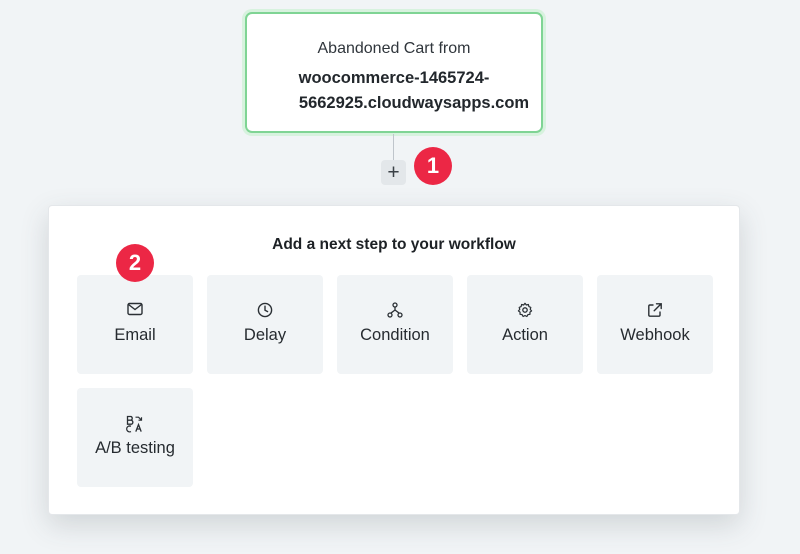  What do you see at coordinates (655, 310) in the screenshot?
I see `external-link-icon` at bounding box center [655, 310].